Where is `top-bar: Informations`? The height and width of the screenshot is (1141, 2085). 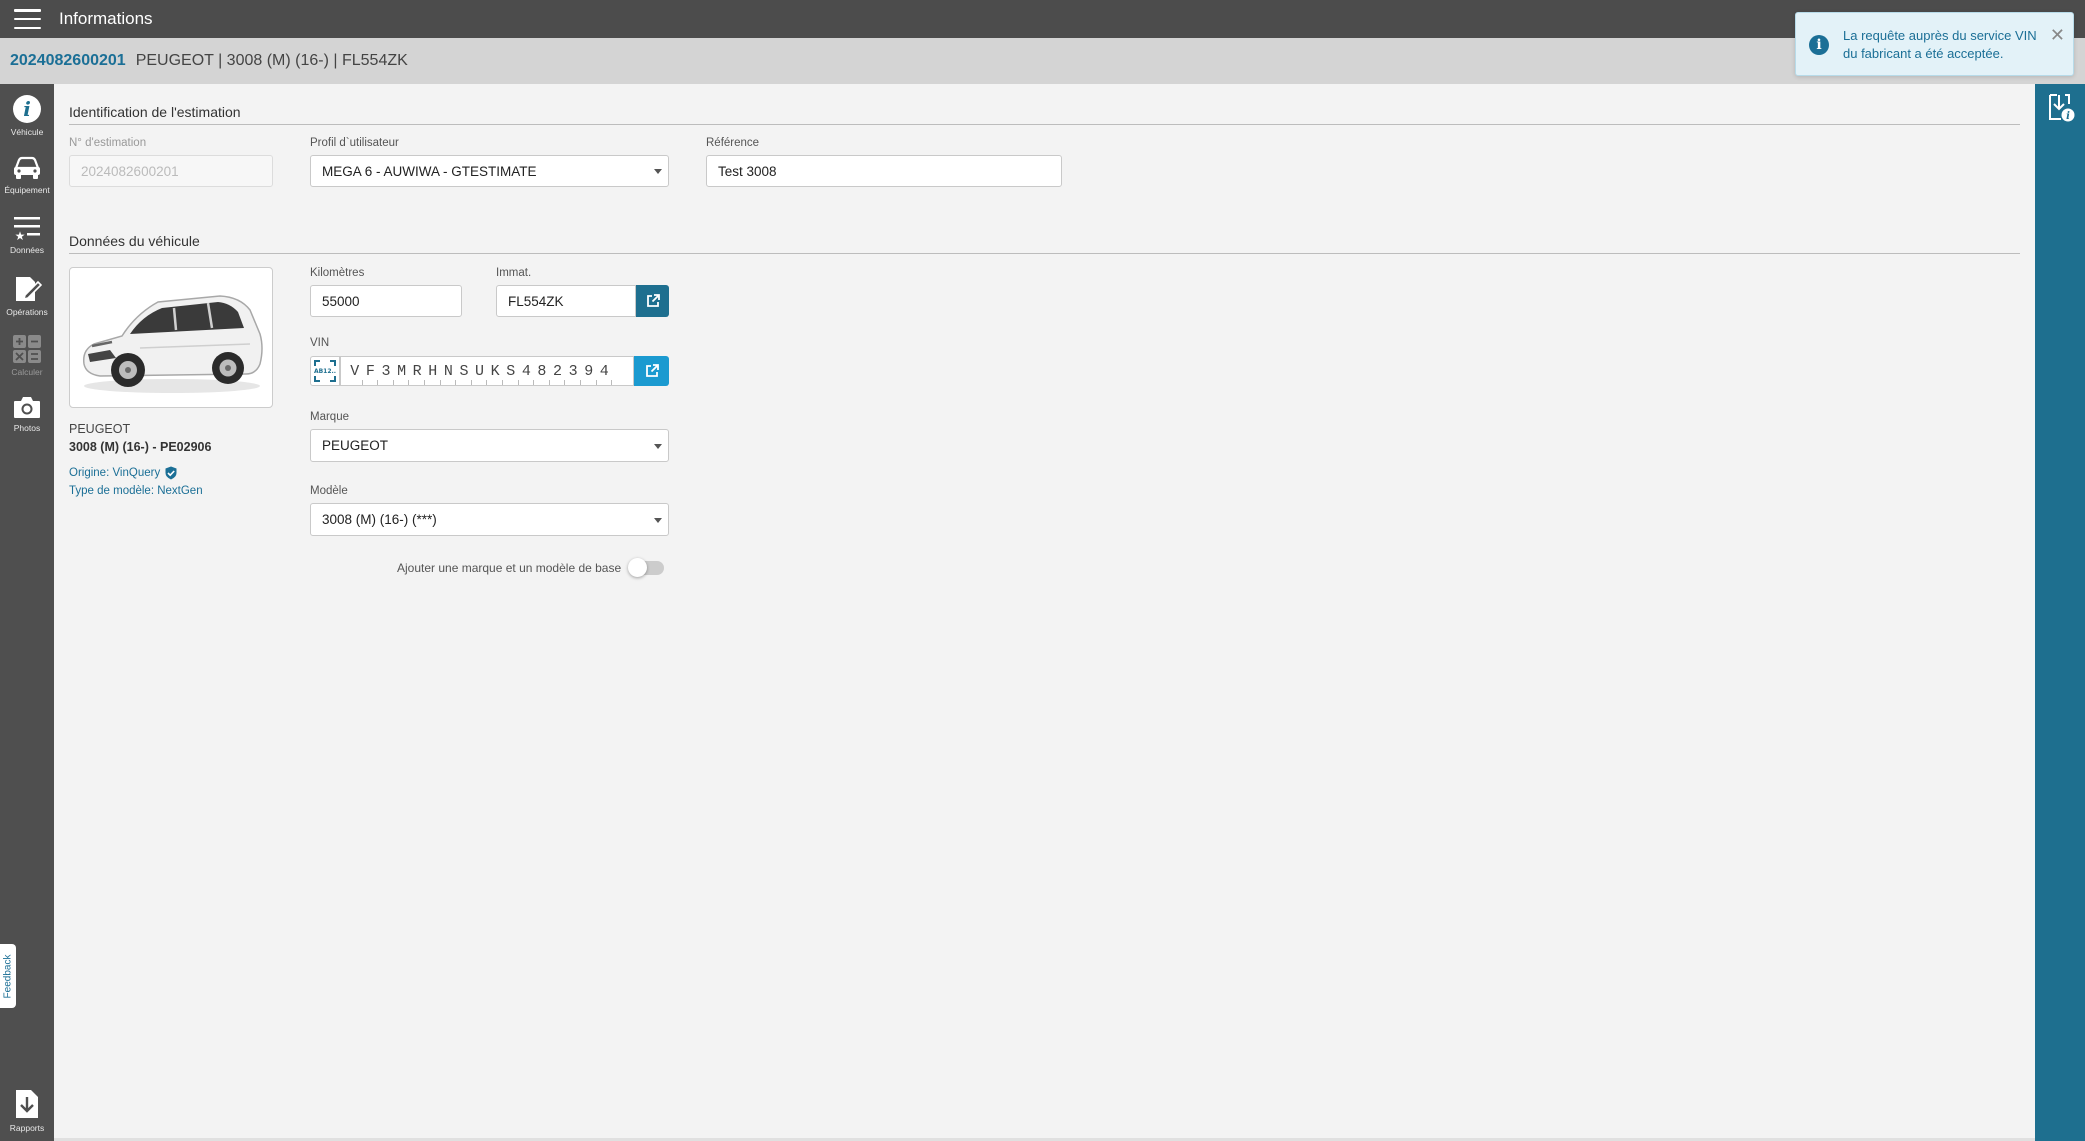 top-bar: Informations is located at coordinates (1042, 19).